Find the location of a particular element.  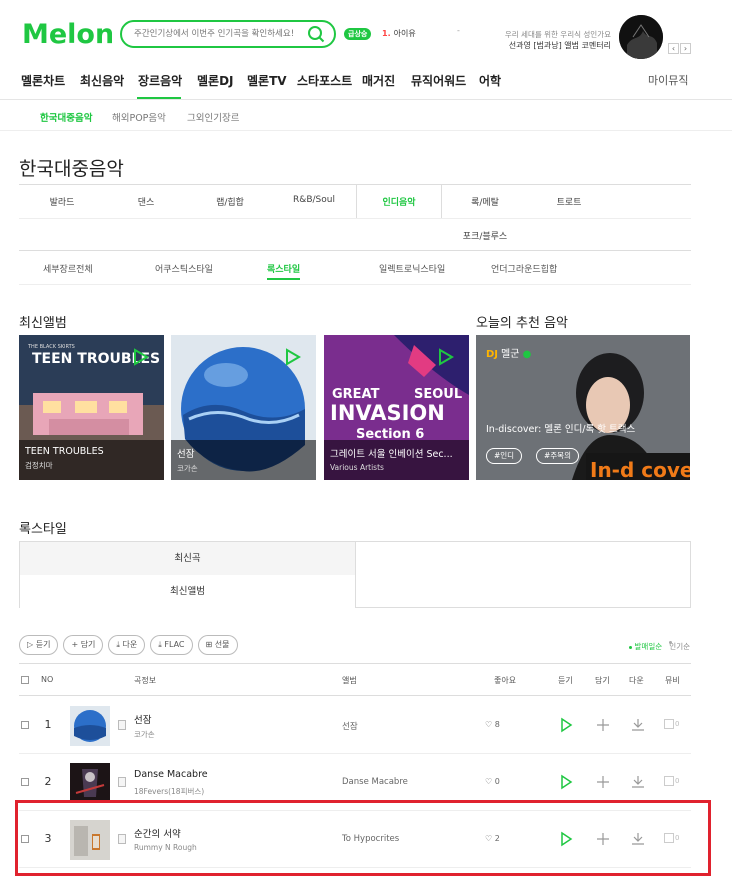

like-button: ♡ 8 is located at coordinates (492, 724).